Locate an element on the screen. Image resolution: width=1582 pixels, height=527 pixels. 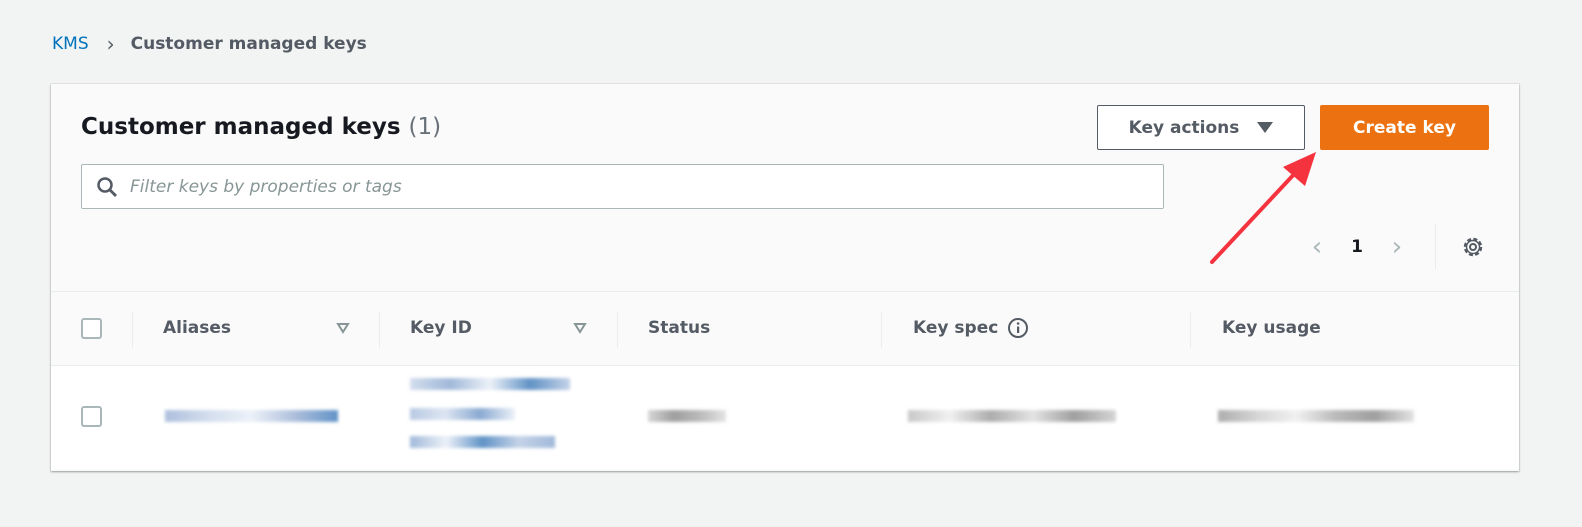
key-actions-label: Key actions is located at coordinates (1184, 127).